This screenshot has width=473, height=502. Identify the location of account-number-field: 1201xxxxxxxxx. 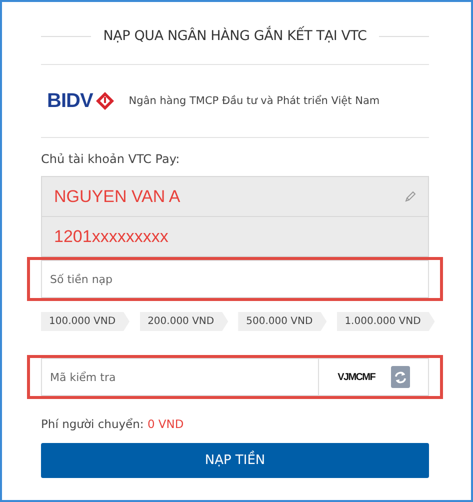
(235, 237).